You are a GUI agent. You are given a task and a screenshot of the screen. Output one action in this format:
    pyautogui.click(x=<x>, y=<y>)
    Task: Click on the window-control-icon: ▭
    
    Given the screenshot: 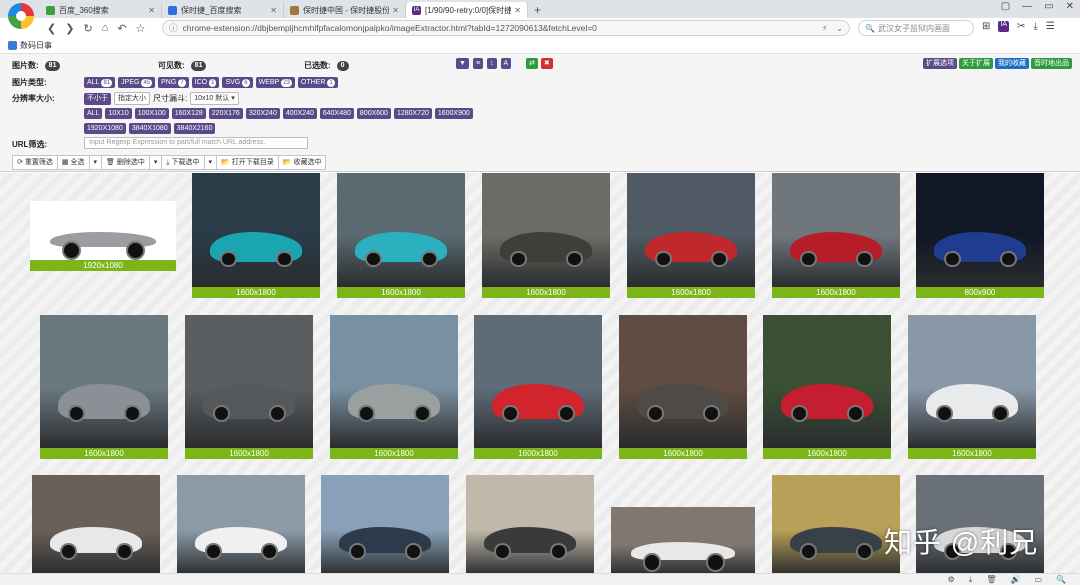 What is the action you would take?
    pyautogui.click(x=1048, y=6)
    